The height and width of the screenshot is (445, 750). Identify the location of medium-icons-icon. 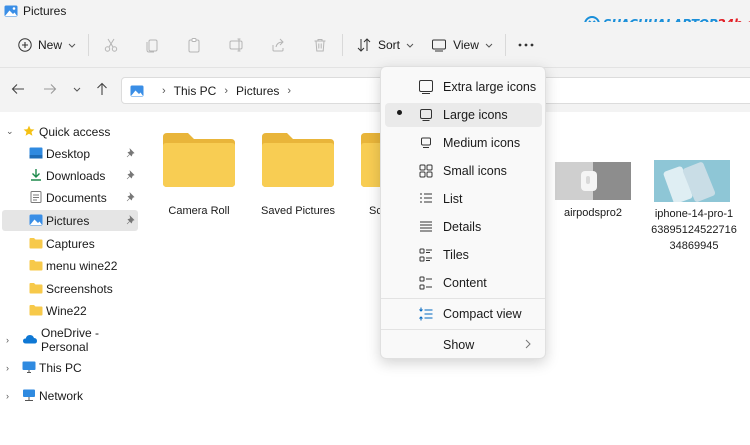
(426, 142).